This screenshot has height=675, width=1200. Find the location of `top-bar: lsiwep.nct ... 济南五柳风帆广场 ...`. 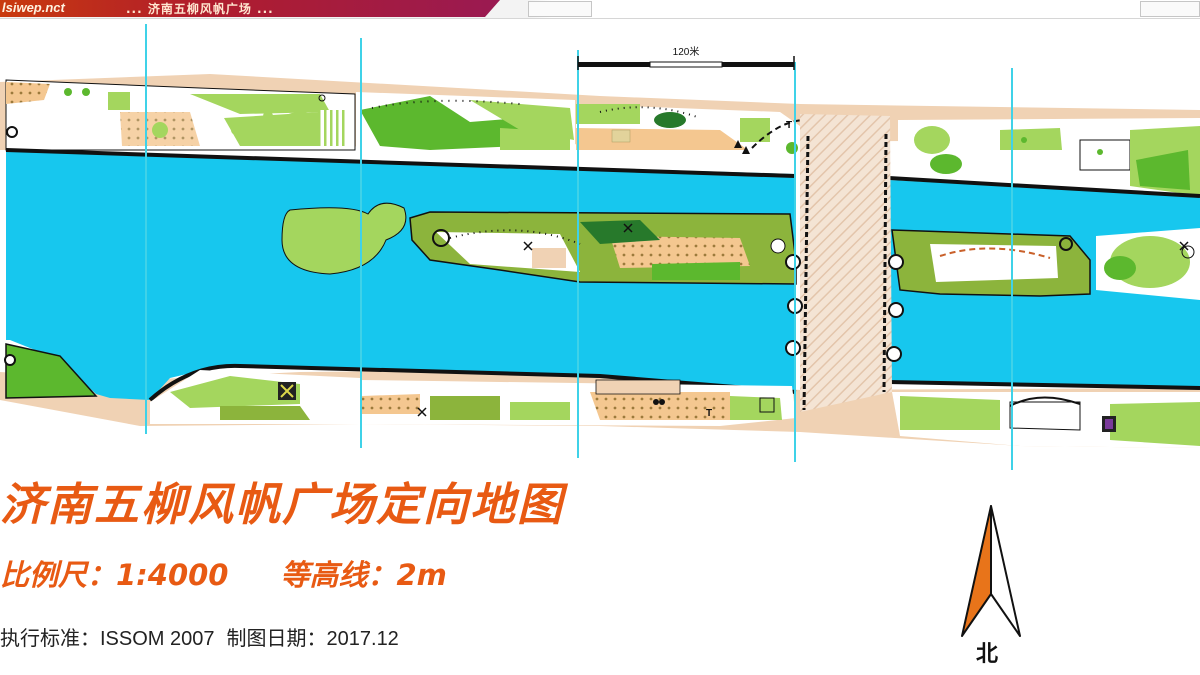

top-bar: lsiwep.nct ... 济南五柳风帆广场 ... is located at coordinates (600, 9).